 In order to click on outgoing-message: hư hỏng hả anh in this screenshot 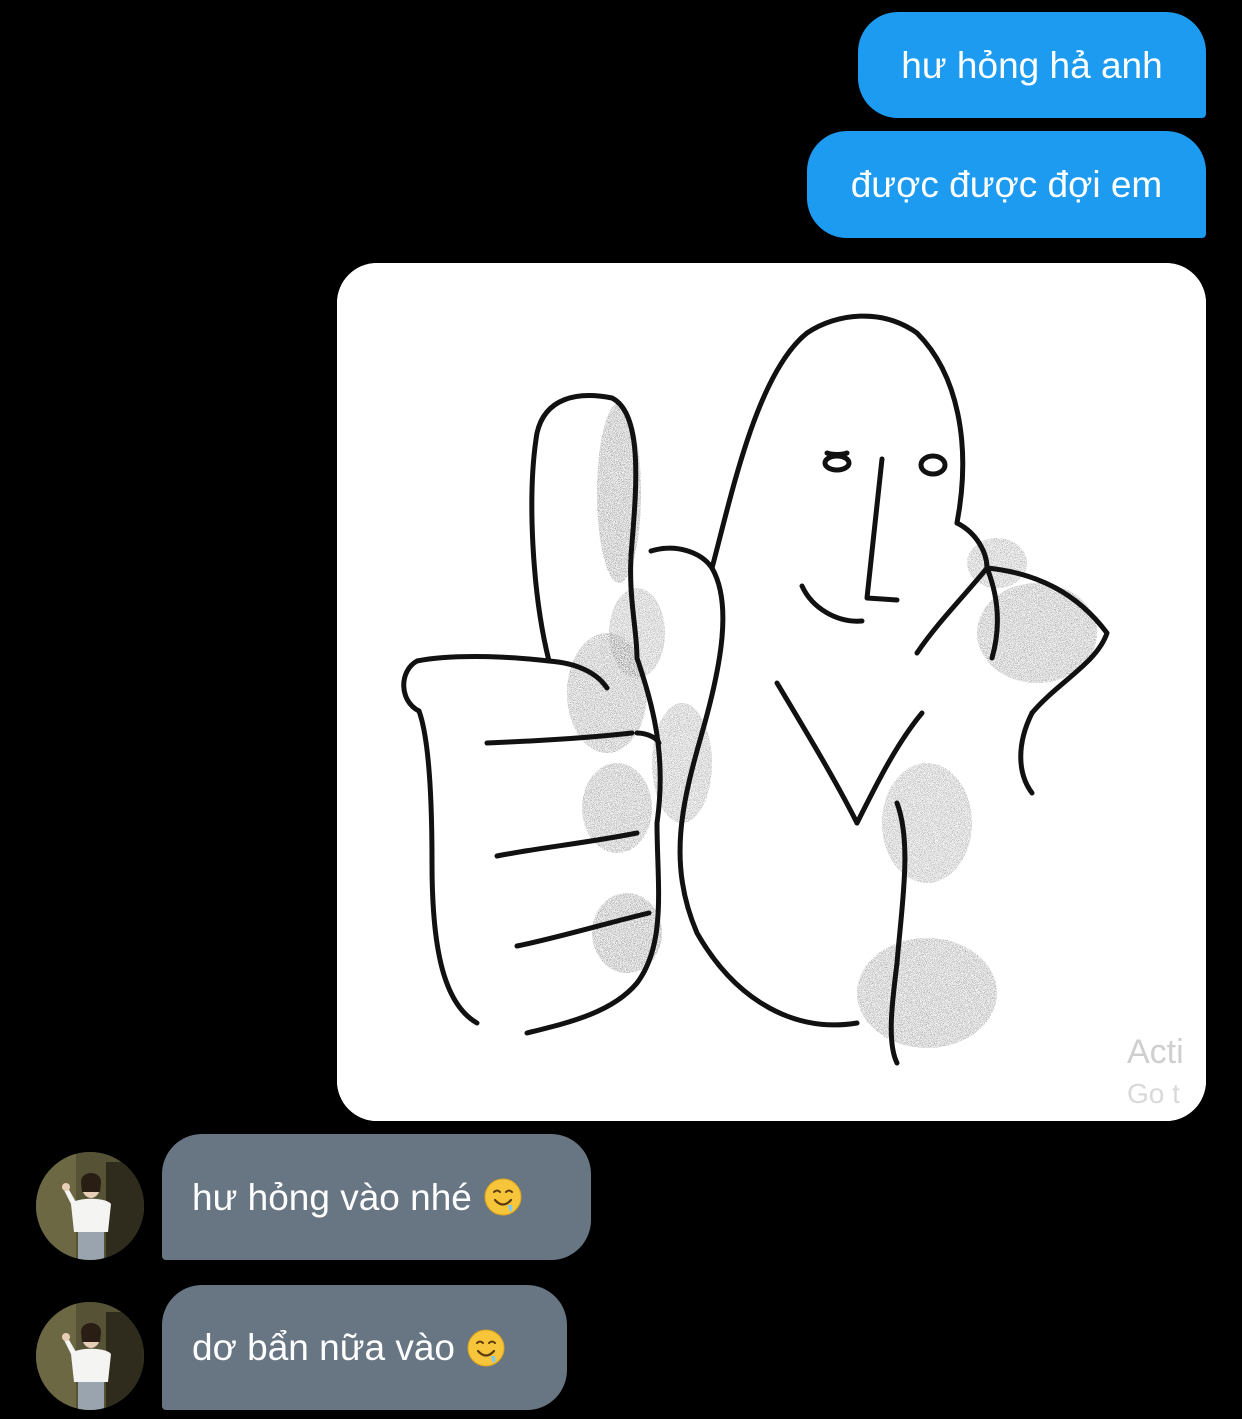, I will do `click(1032, 65)`.